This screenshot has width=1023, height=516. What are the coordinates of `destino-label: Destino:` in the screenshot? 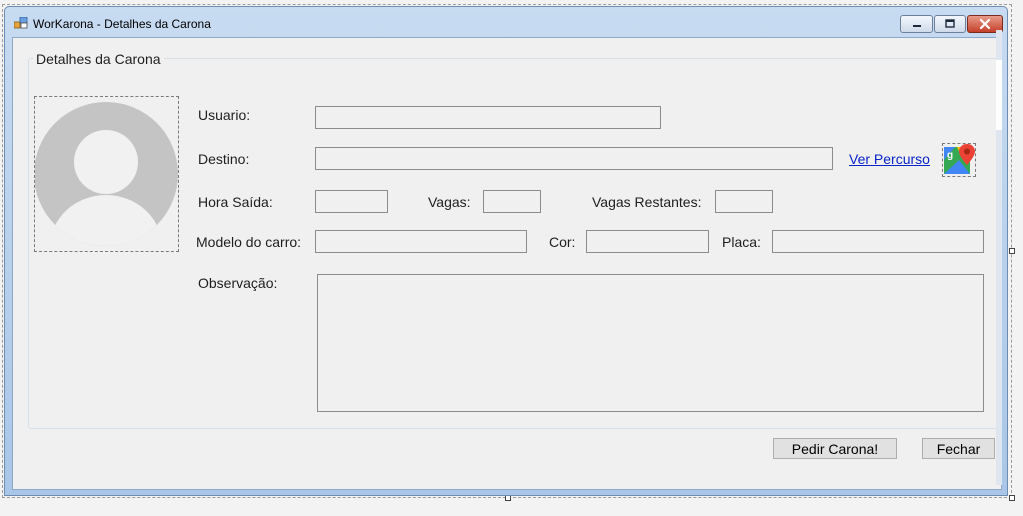 It's located at (224, 159).